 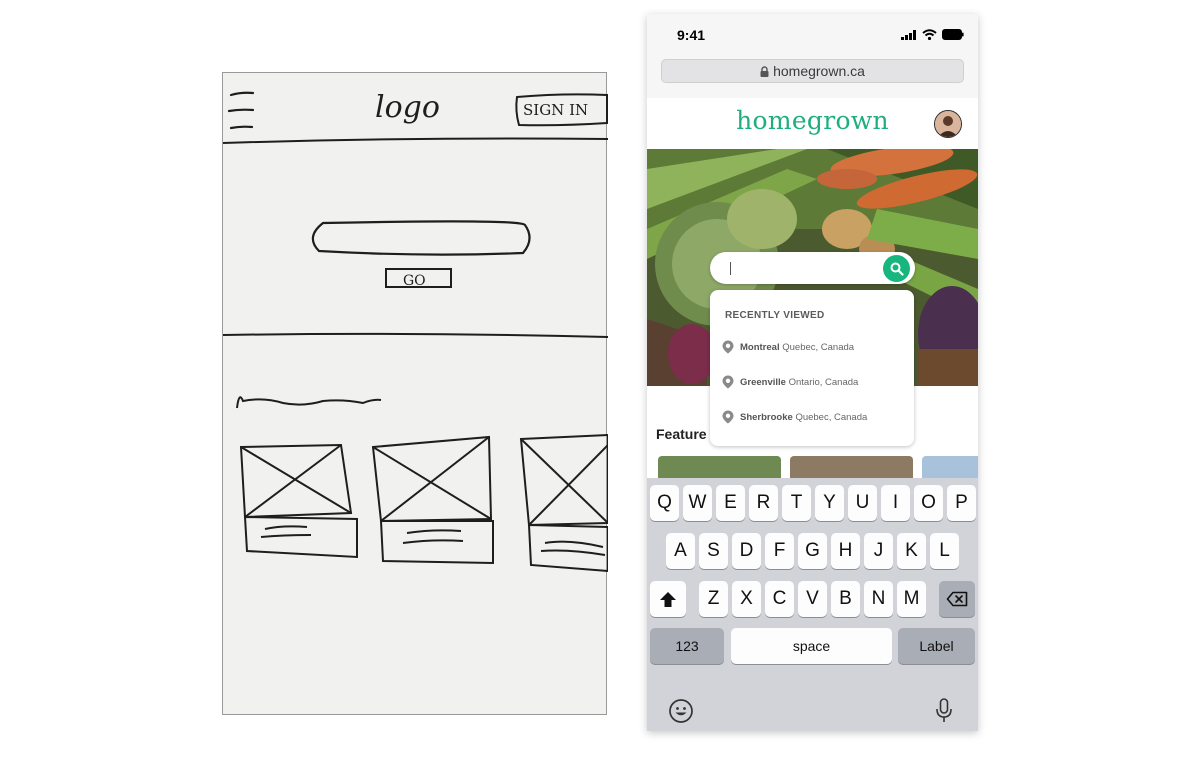 I want to click on key-r: R, so click(x=763, y=503).